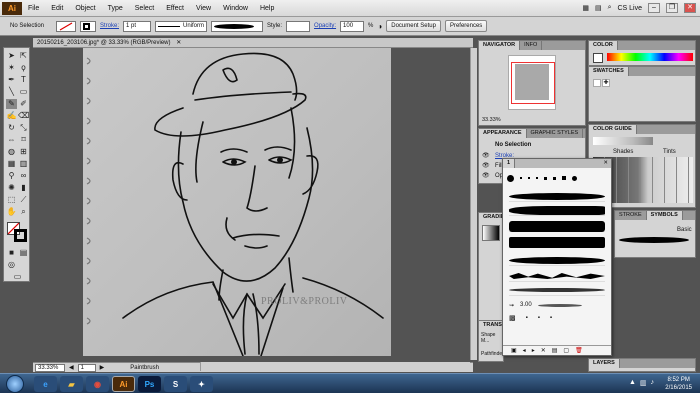 Image resolution: width=700 pixels, height=393 pixels. Describe the element at coordinates (11, 253) in the screenshot. I see `color-mode-icon: ■` at that location.